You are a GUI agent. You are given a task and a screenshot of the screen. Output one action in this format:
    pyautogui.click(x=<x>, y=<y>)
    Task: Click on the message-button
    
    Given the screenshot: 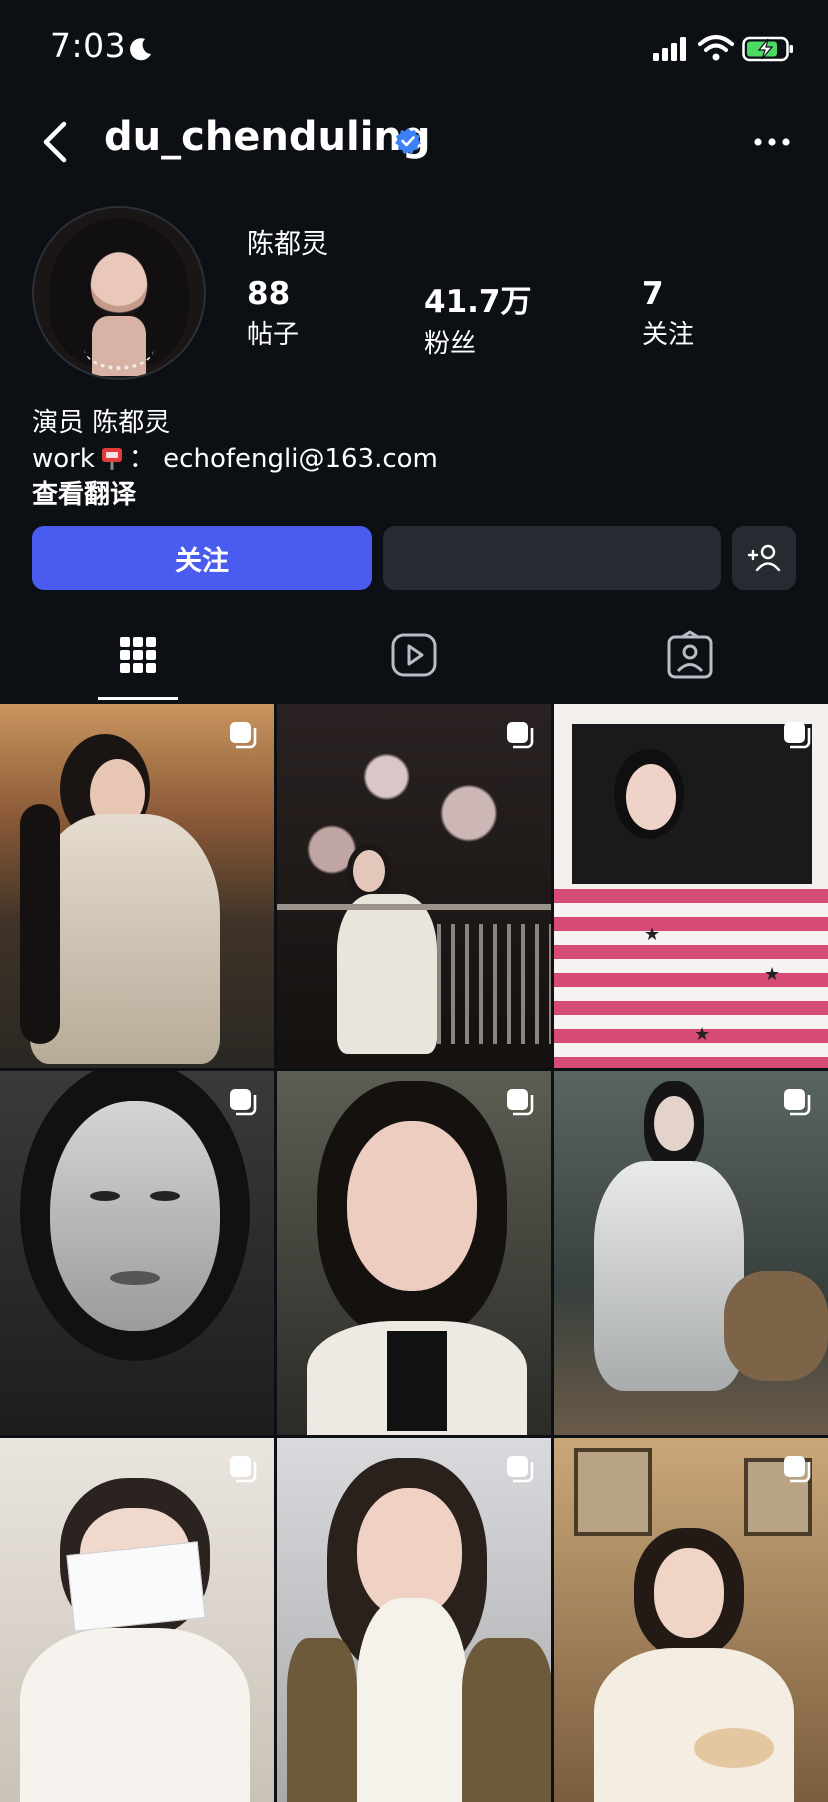 What is the action you would take?
    pyautogui.click(x=552, y=558)
    